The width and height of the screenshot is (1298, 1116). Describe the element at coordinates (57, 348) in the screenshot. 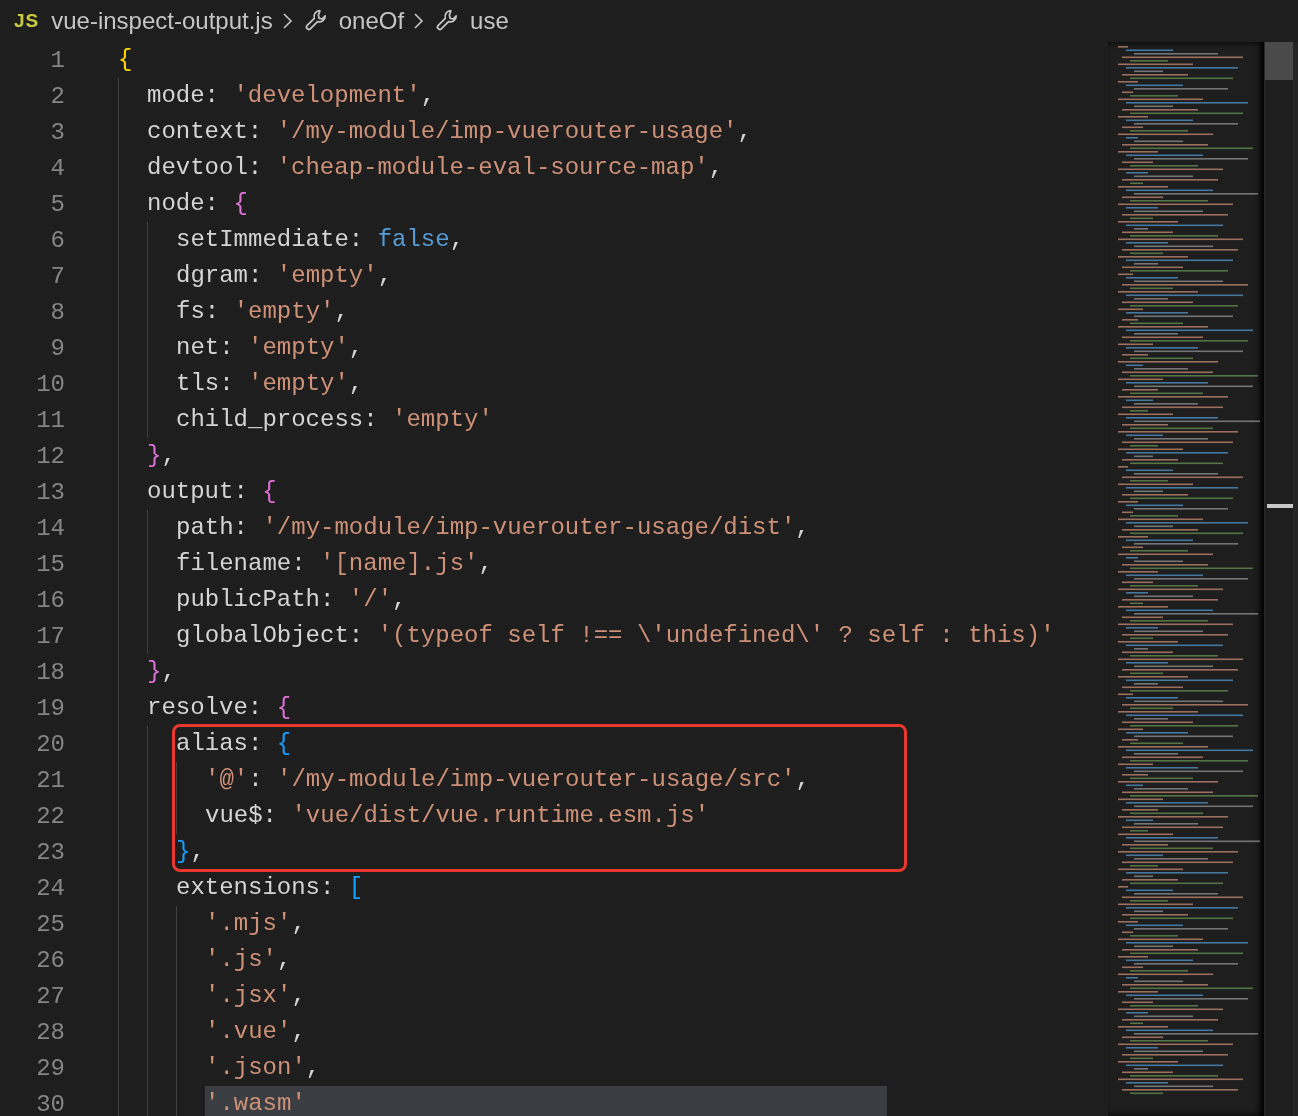

I see `line-number: 9` at that location.